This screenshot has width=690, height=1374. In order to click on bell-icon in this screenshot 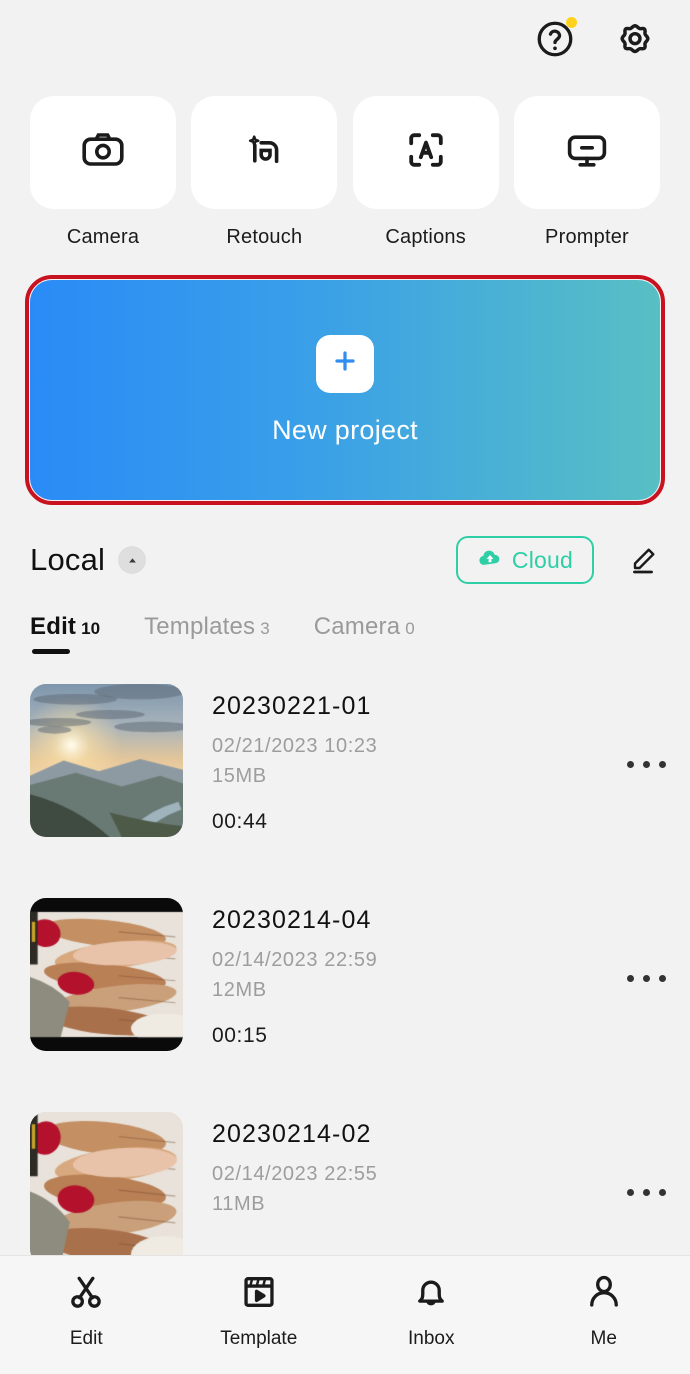, I will do `click(431, 1294)`.